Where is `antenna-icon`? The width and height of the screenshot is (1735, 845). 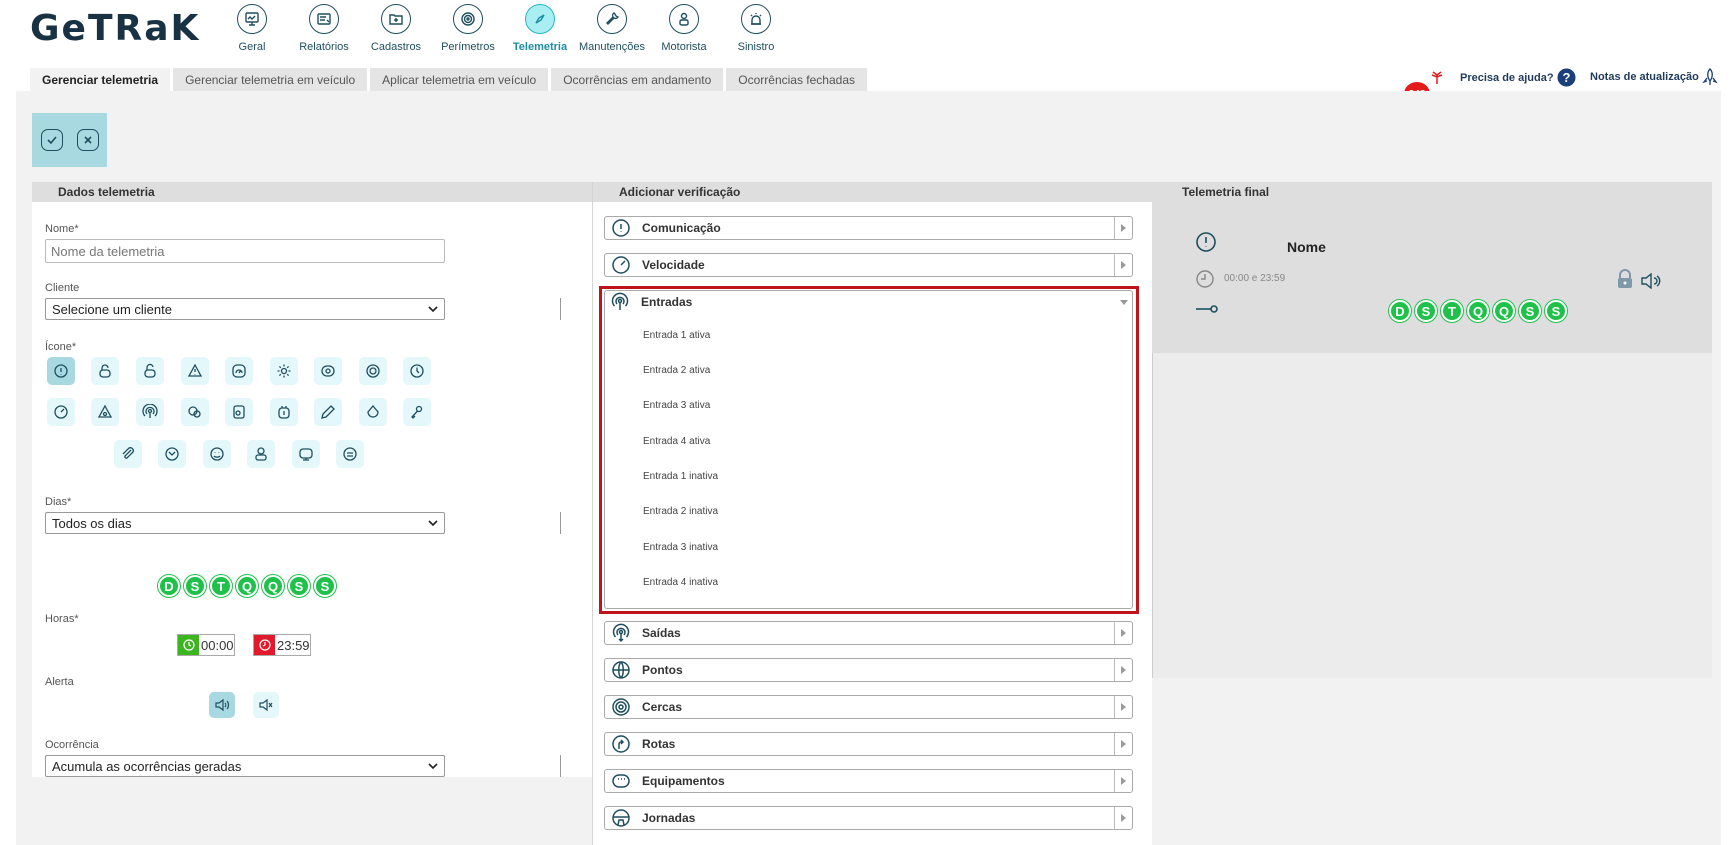
antenna-icon is located at coordinates (1437, 77).